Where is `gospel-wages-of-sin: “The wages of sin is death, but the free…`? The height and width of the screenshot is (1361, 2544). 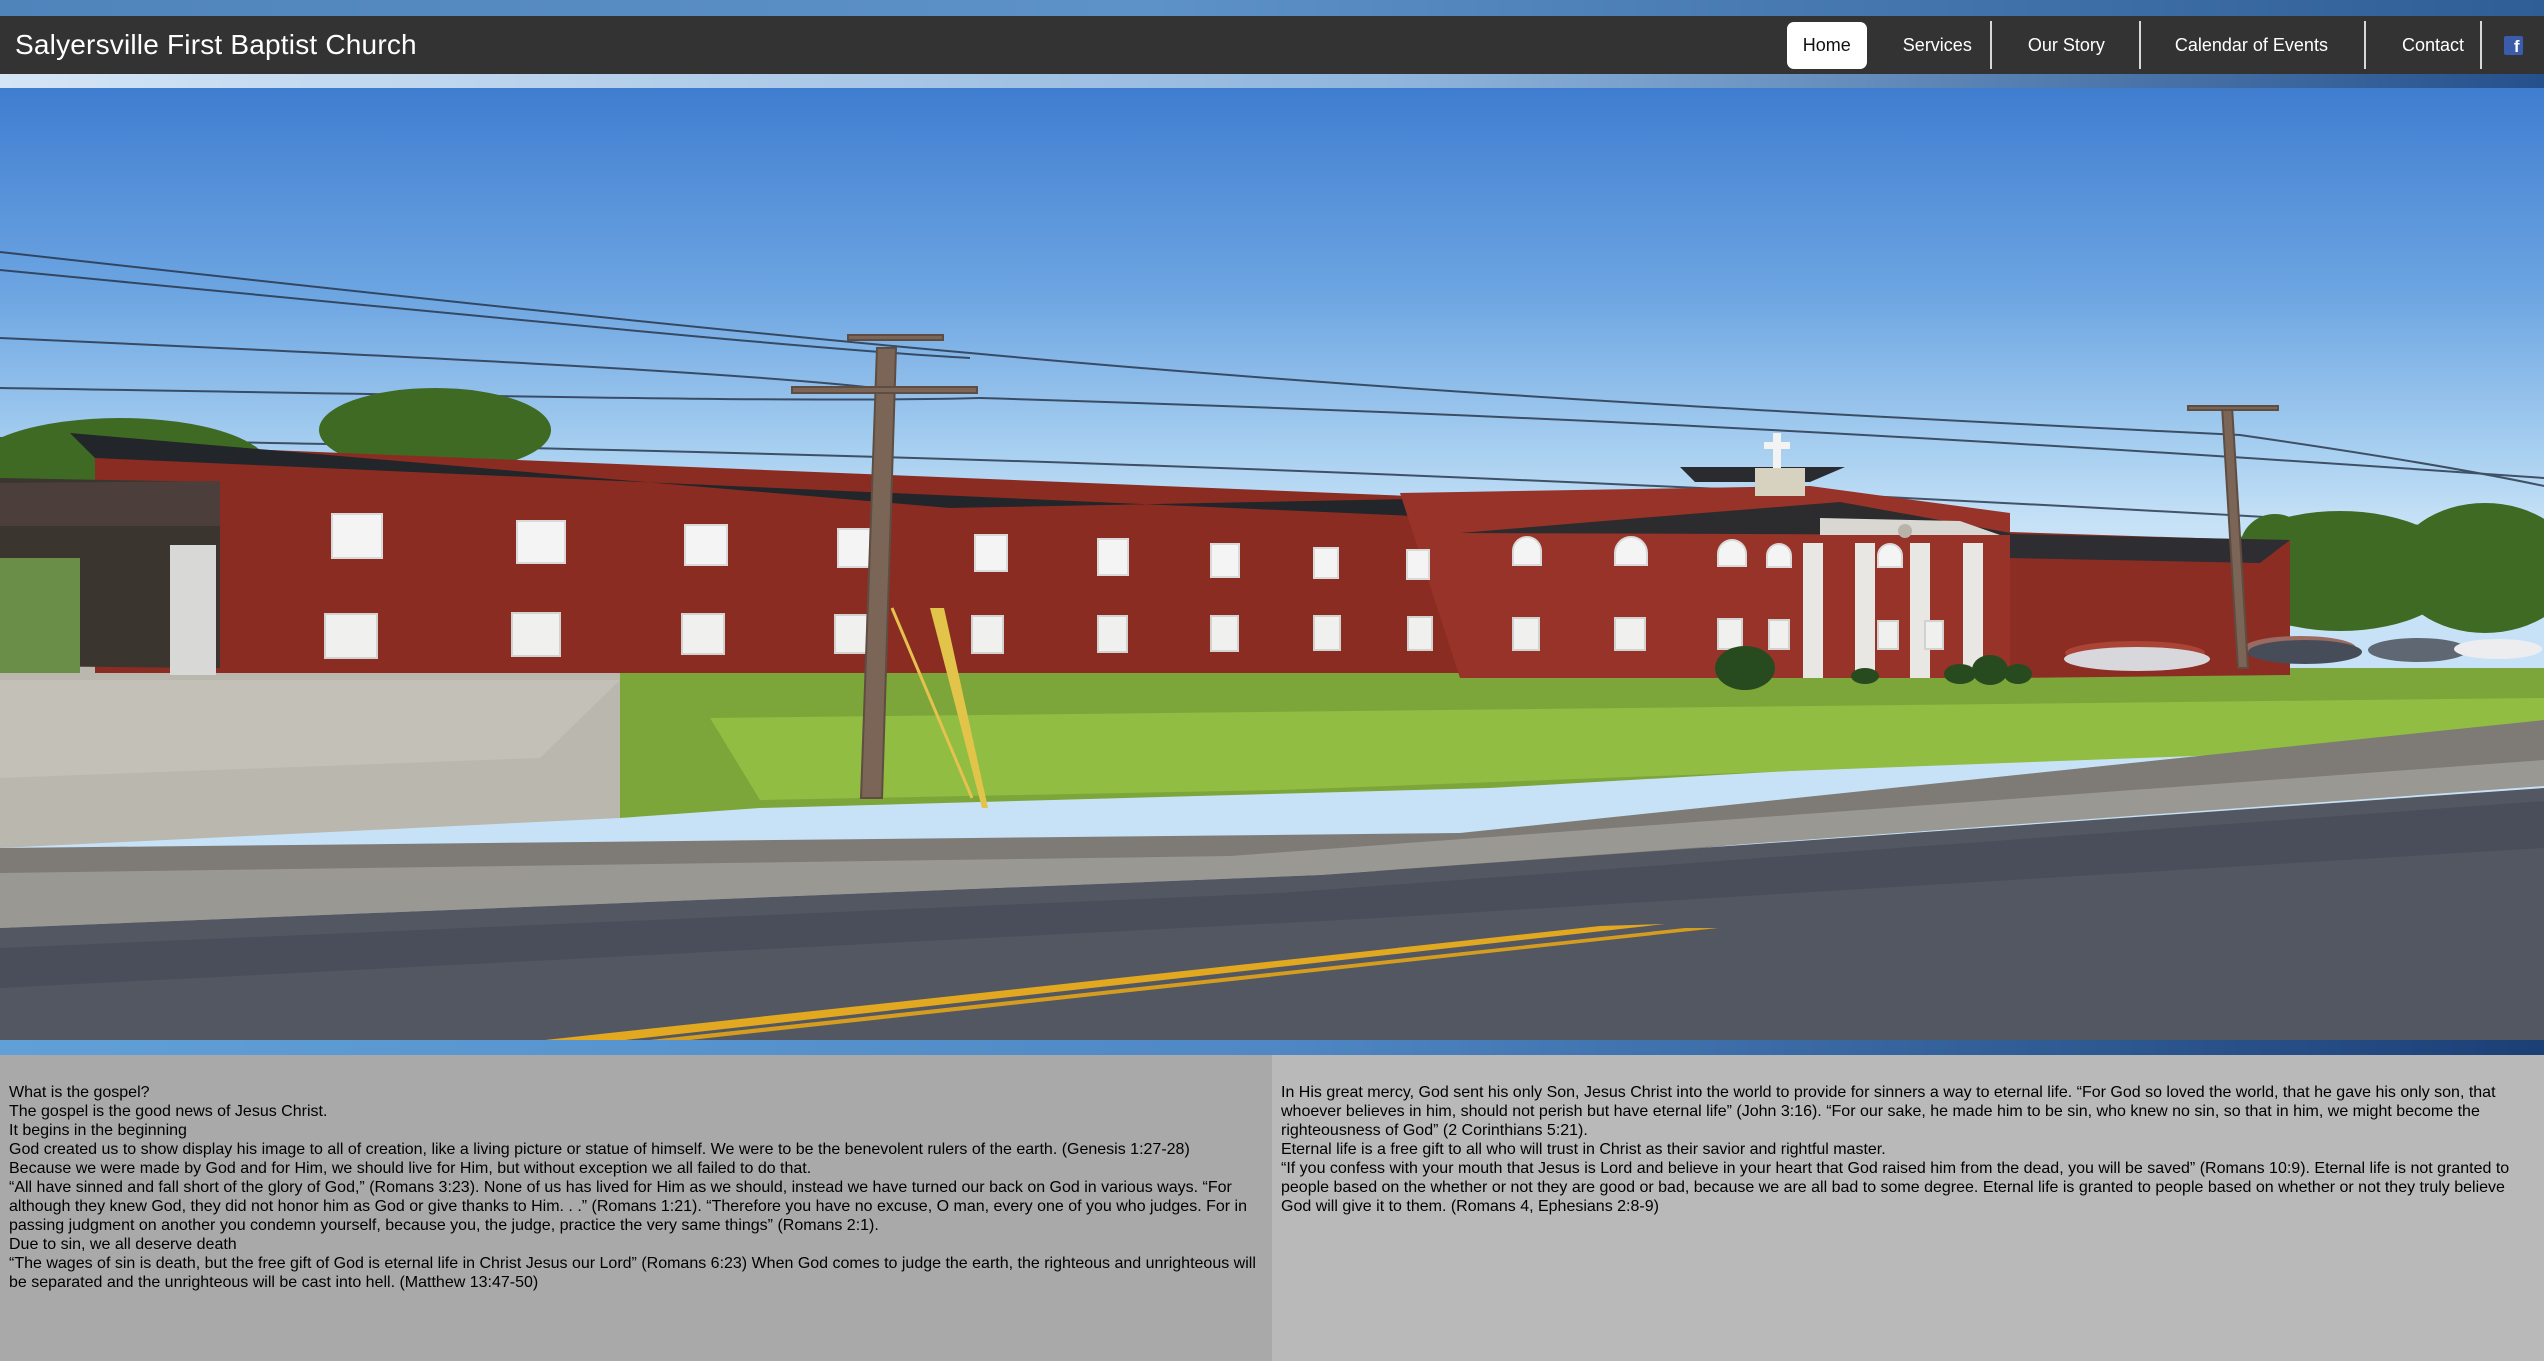
gospel-wages-of-sin: “The wages of sin is death, but the free… is located at coordinates (632, 1273).